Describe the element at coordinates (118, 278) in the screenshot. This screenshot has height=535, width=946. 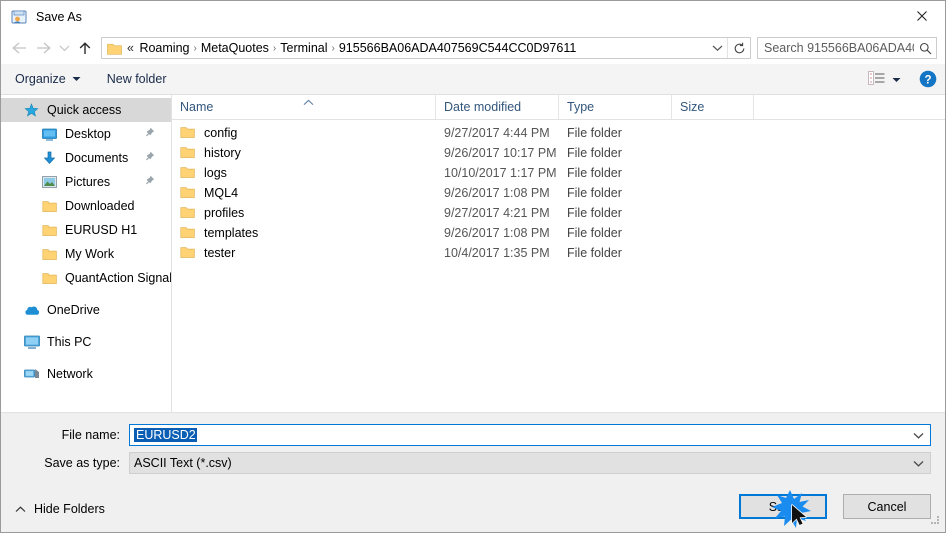
I see `sidebar-item-label: QuantAction Signal` at that location.